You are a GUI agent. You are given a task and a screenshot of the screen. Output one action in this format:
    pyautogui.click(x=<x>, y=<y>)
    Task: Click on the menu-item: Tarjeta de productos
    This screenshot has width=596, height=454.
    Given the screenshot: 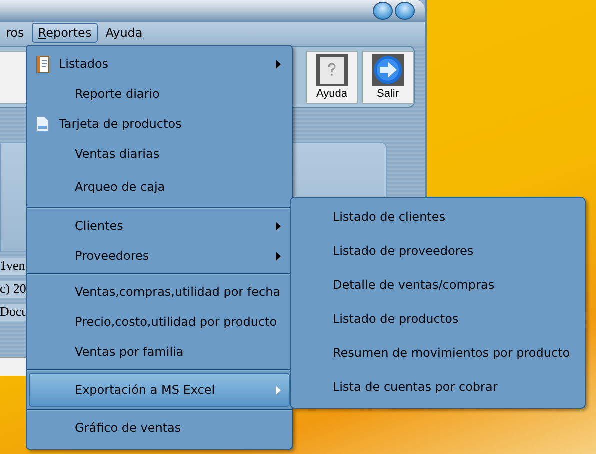 What is the action you would take?
    pyautogui.click(x=159, y=124)
    